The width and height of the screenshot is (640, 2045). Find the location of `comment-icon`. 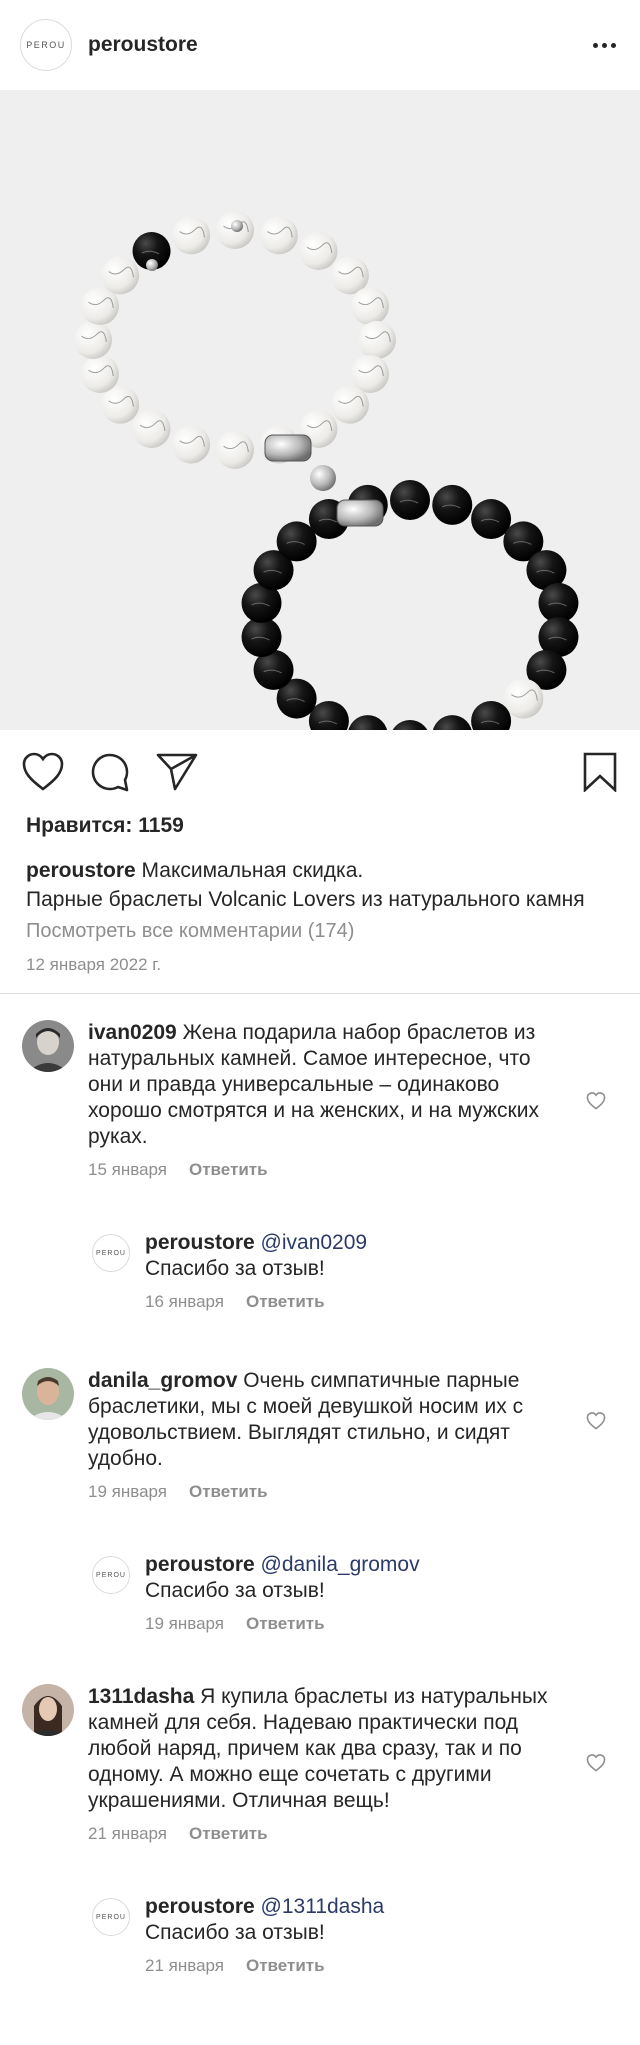

comment-icon is located at coordinates (110, 772).